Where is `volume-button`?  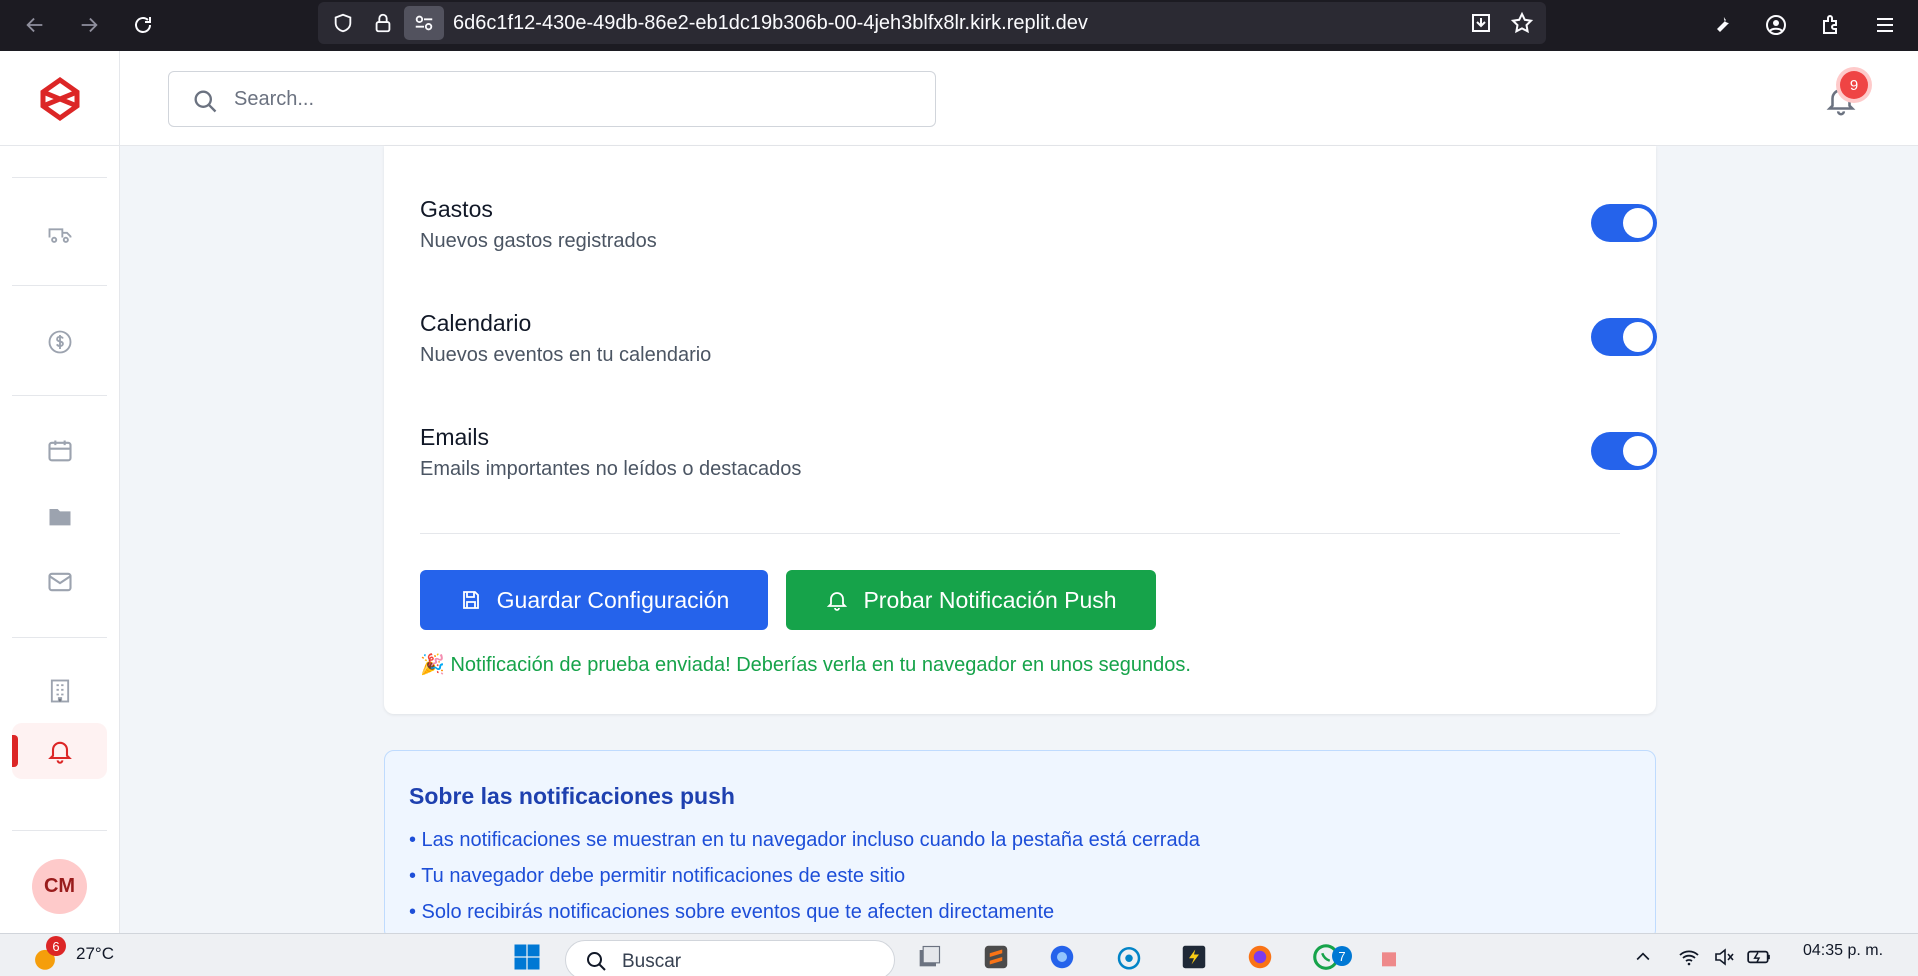
volume-button is located at coordinates (1724, 957).